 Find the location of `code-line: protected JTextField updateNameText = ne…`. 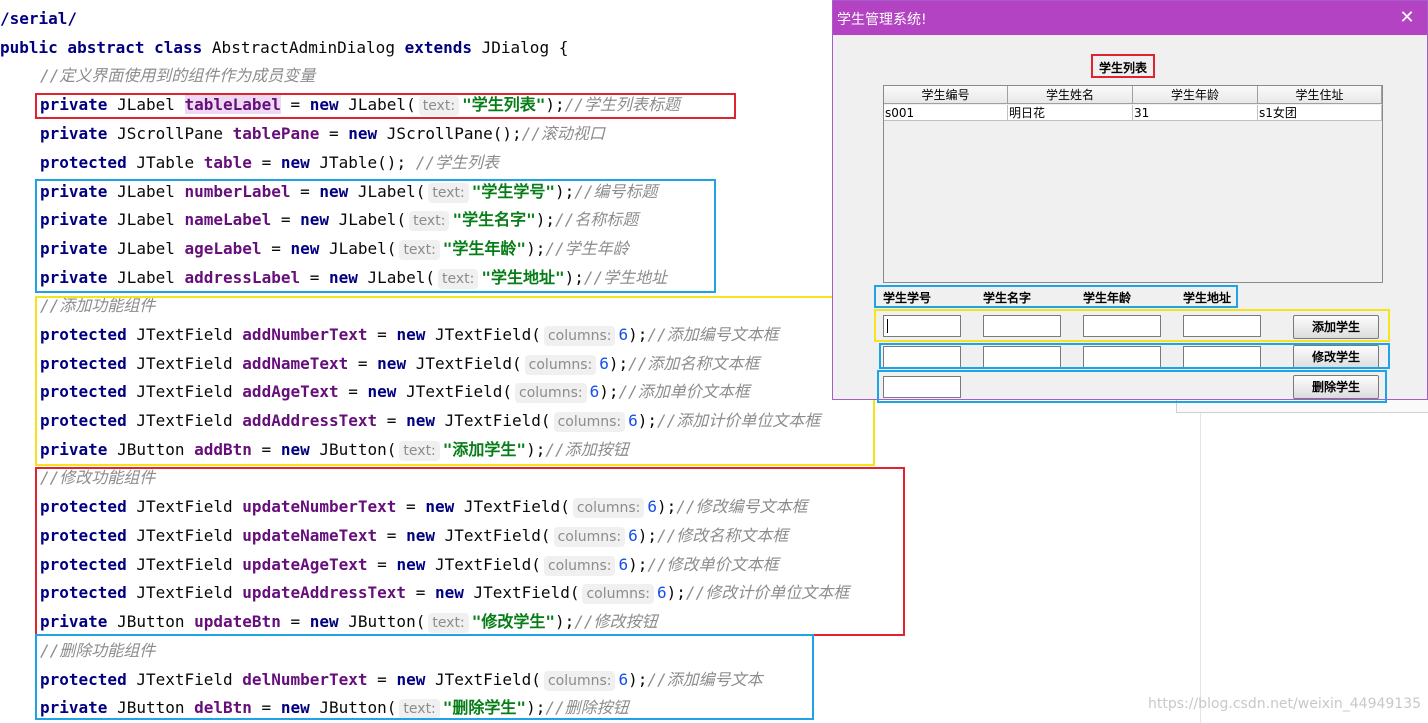

code-line: protected JTextField updateNameText = ne… is located at coordinates (414, 536).